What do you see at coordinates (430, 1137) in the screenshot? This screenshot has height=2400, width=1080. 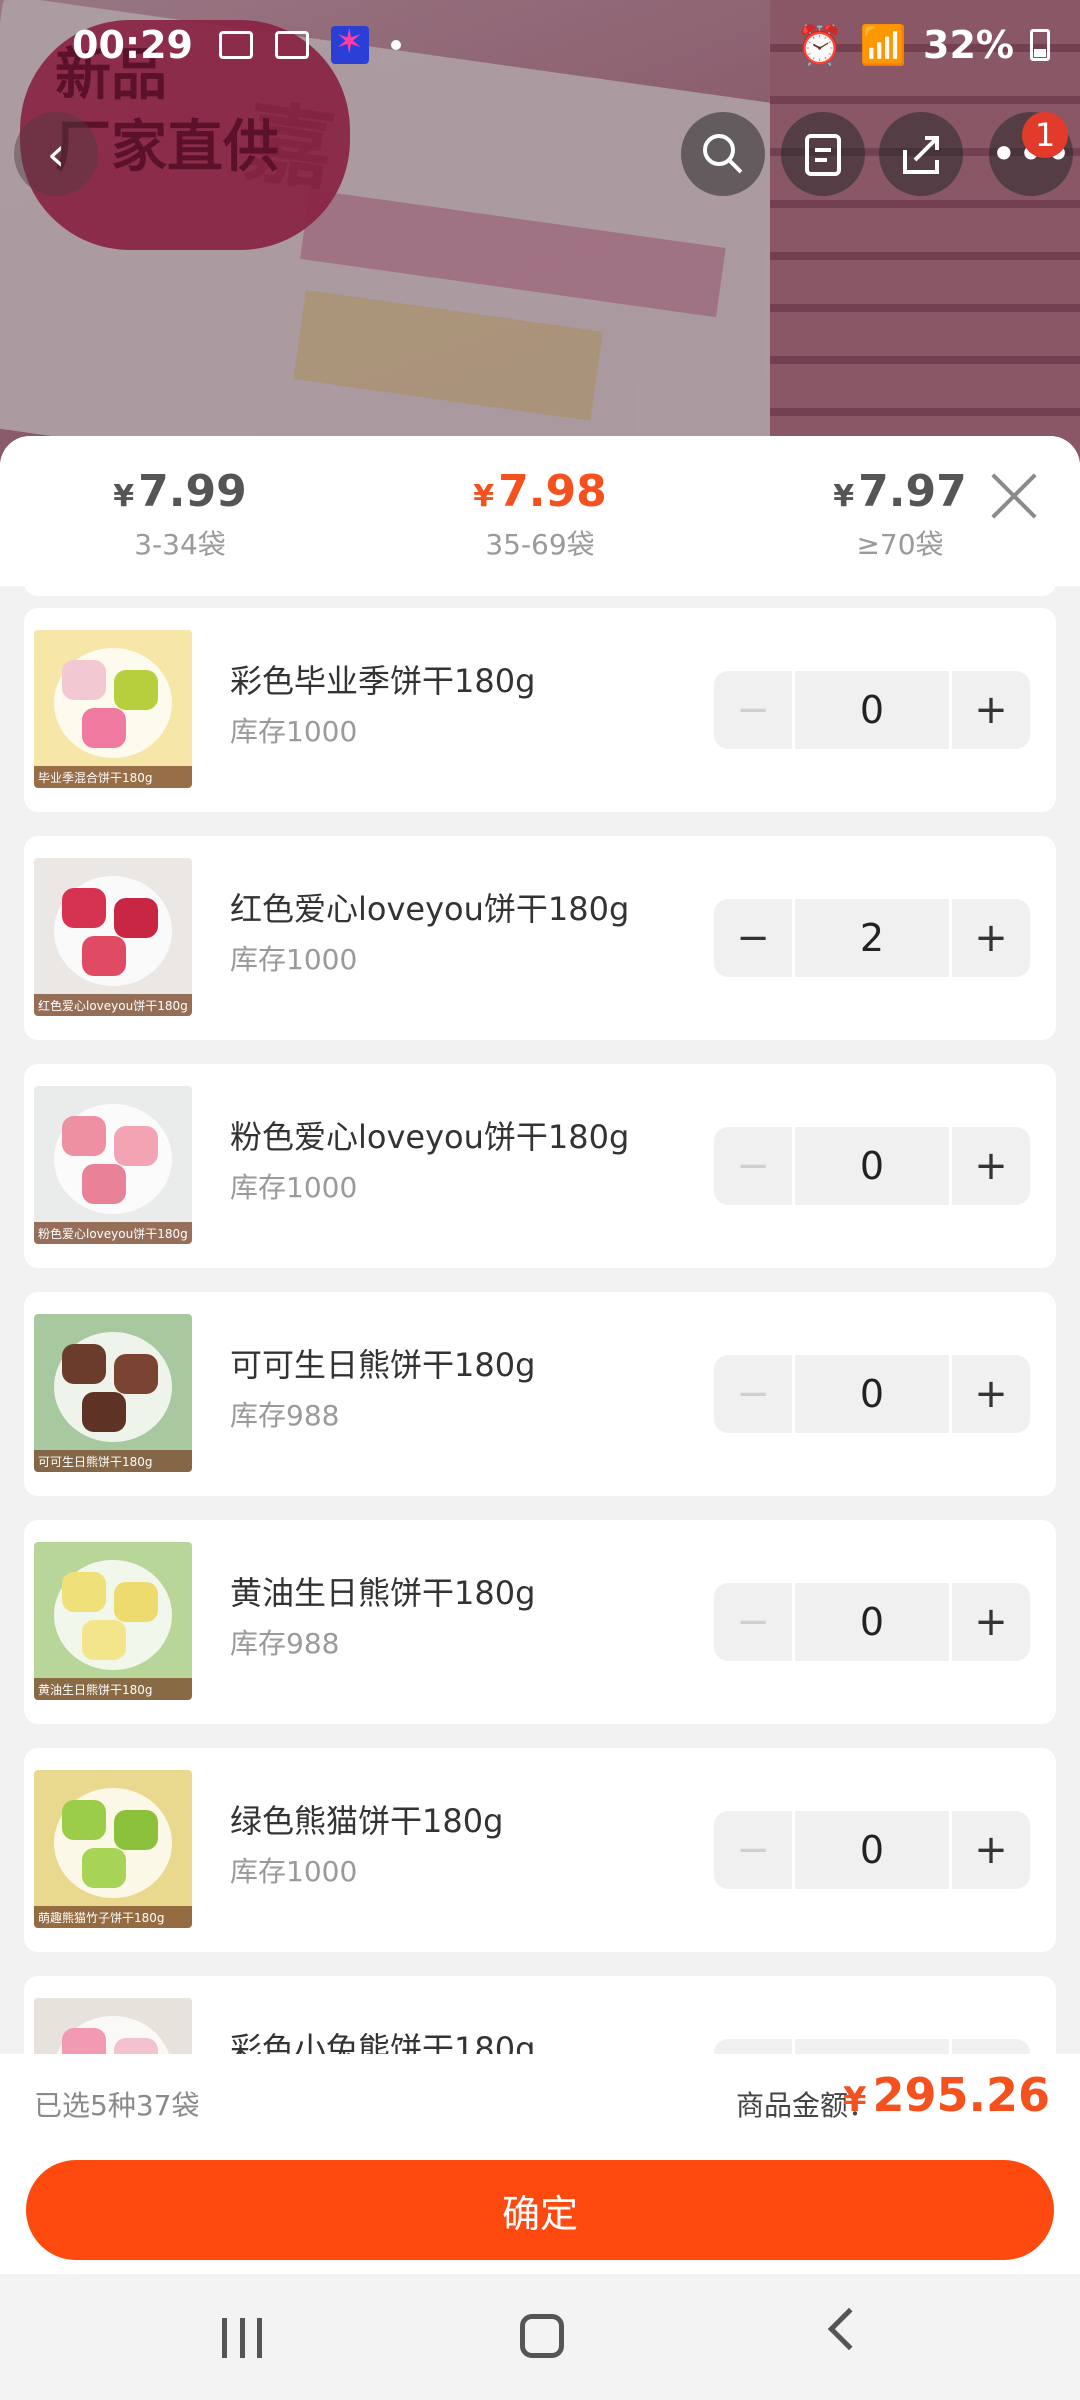 I see `product-name: 粉色爱心loveyou饼干180g` at bounding box center [430, 1137].